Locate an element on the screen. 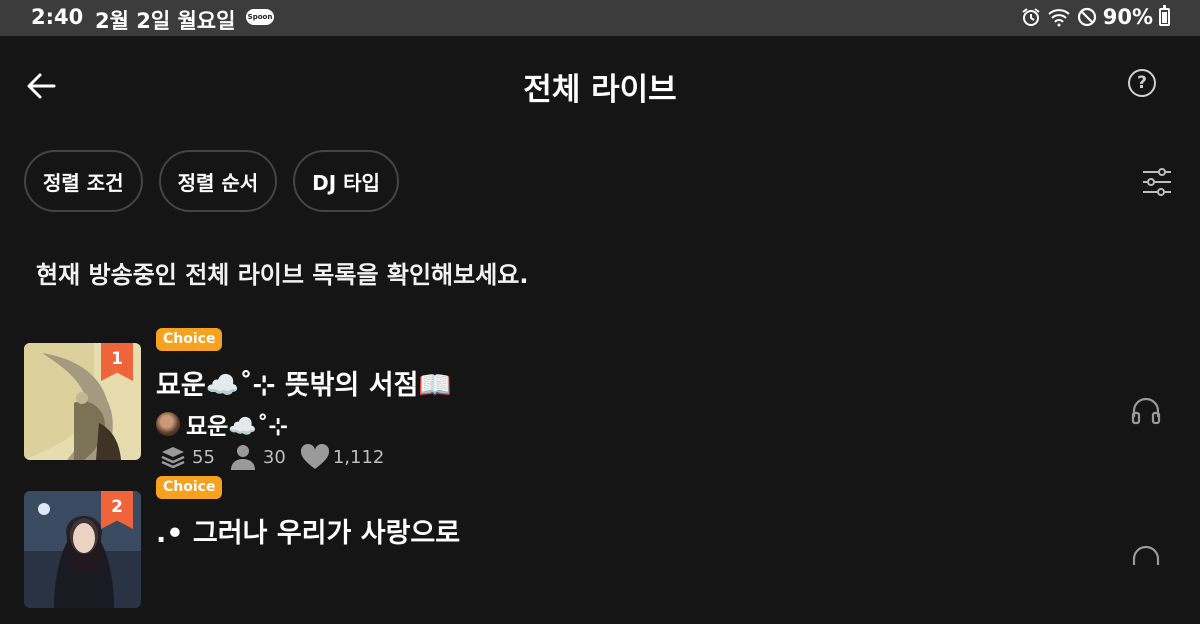 This screenshot has height=624, width=1200. live-title: .• 그러나 우리가 사랑으로 is located at coordinates (308, 533).